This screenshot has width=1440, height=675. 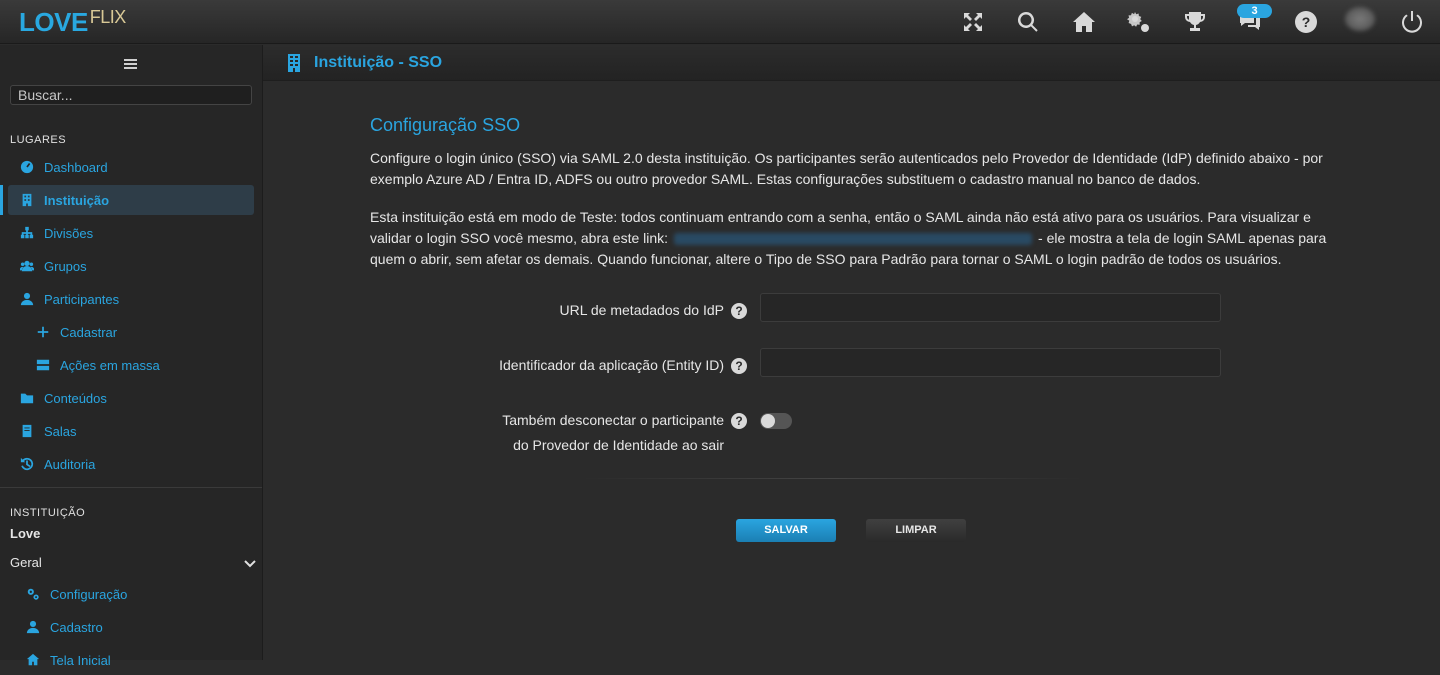 I want to click on form-divider, so click(x=833, y=478).